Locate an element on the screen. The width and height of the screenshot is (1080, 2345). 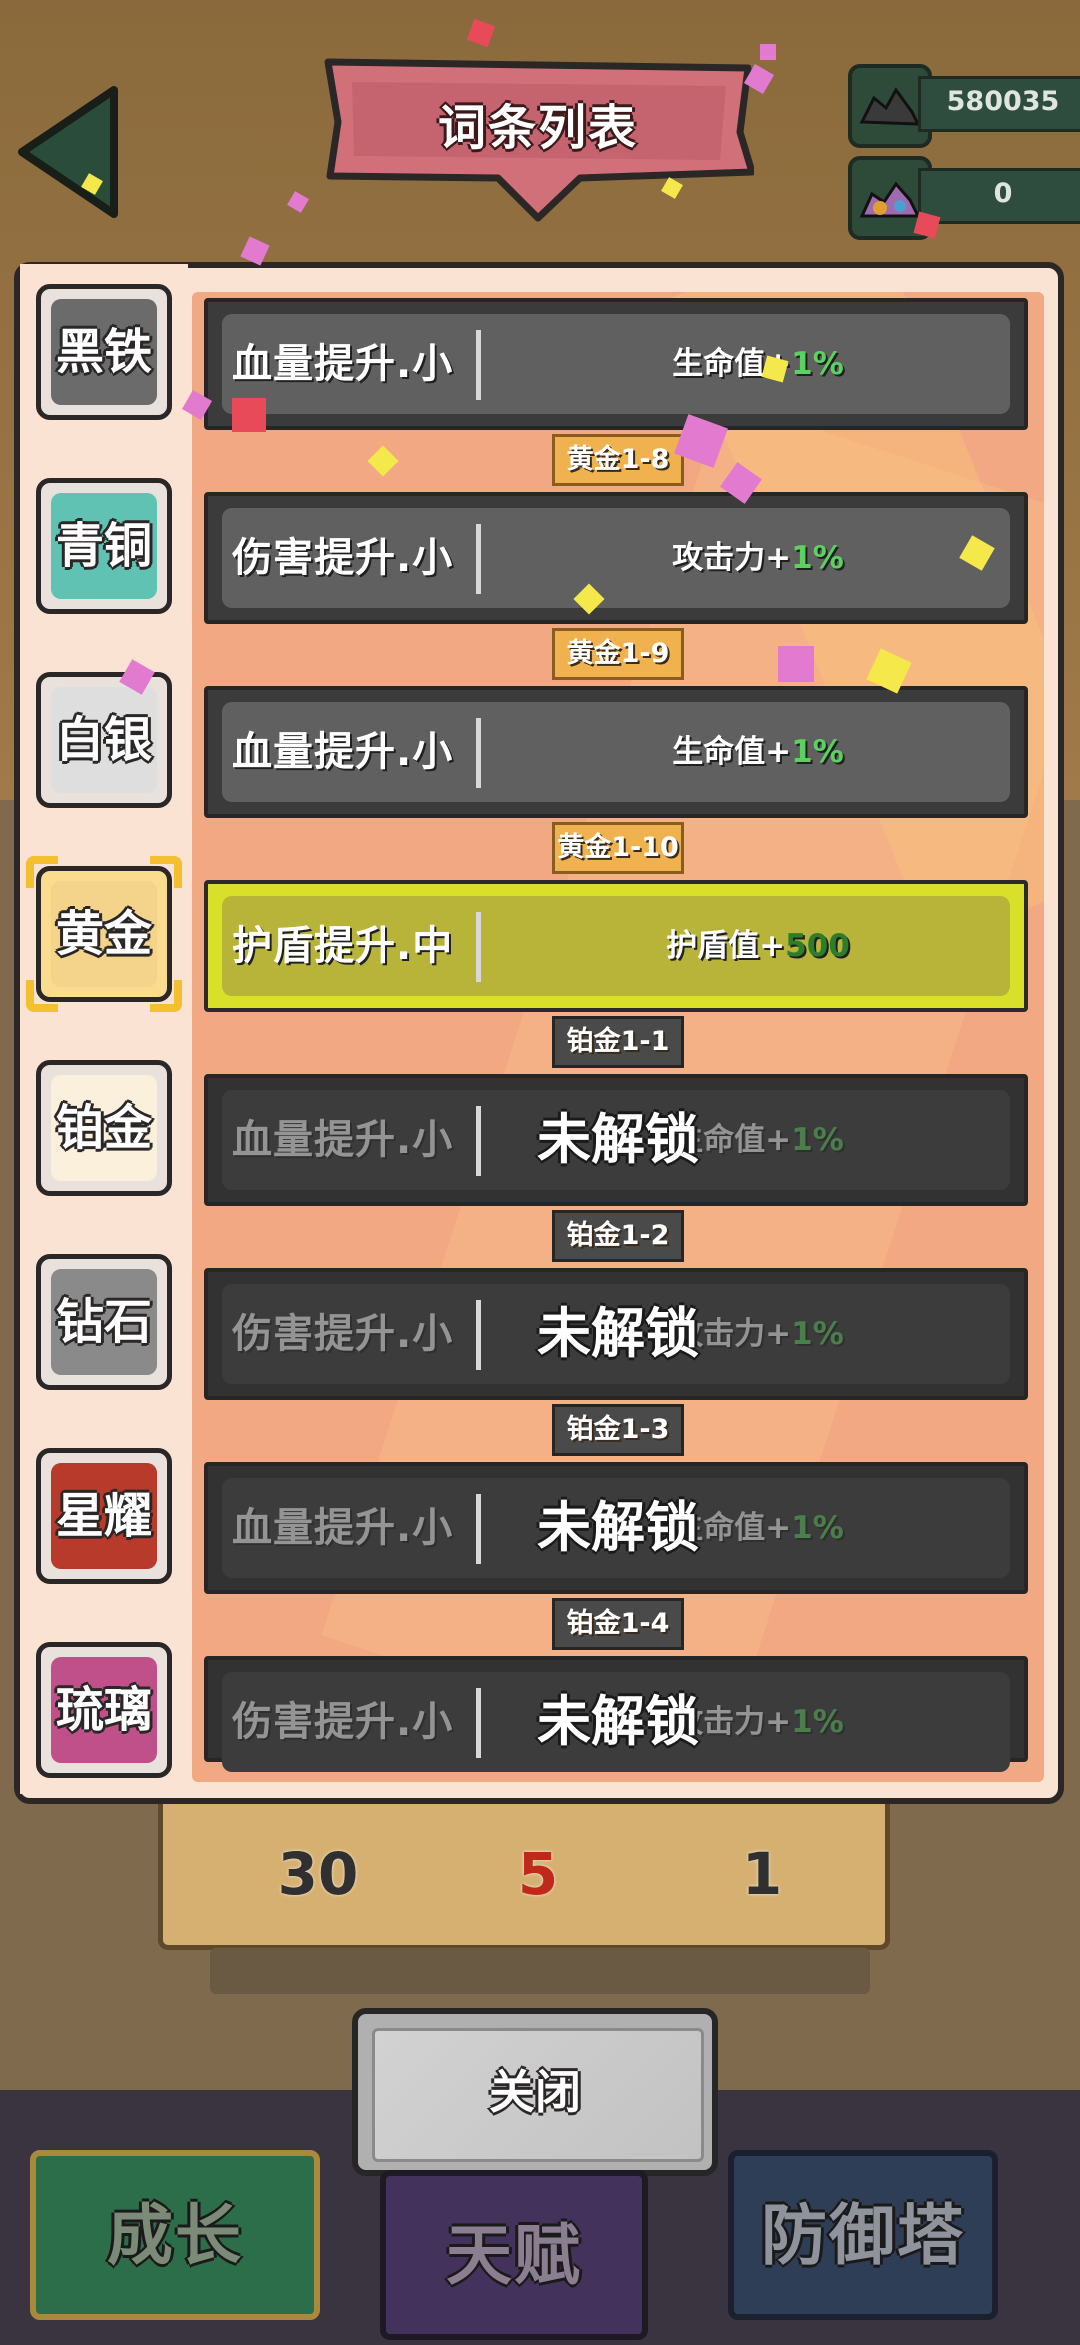
tier-label: 琉璃 is located at coordinates (103, 1710).